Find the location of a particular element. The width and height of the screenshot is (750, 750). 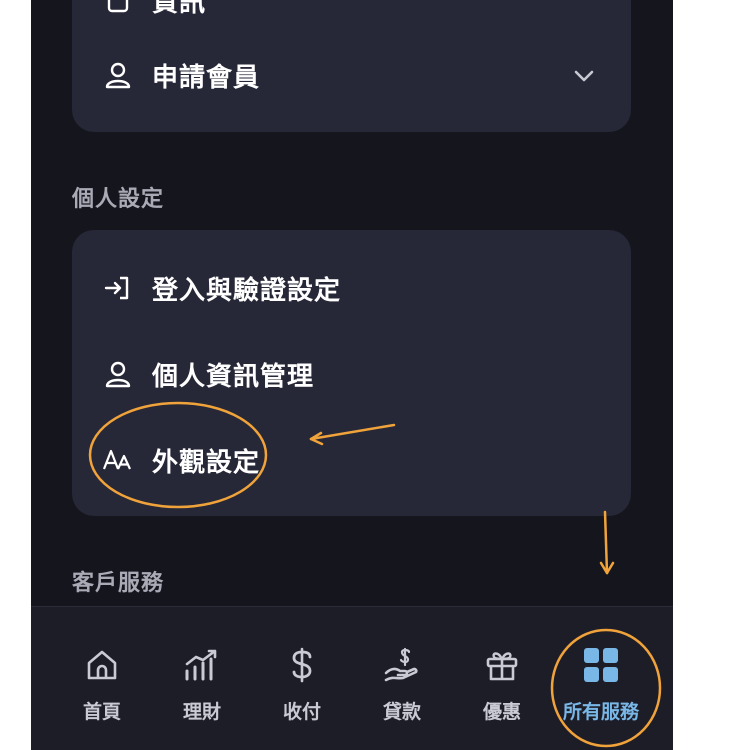

login-icon is located at coordinates (118, 288).